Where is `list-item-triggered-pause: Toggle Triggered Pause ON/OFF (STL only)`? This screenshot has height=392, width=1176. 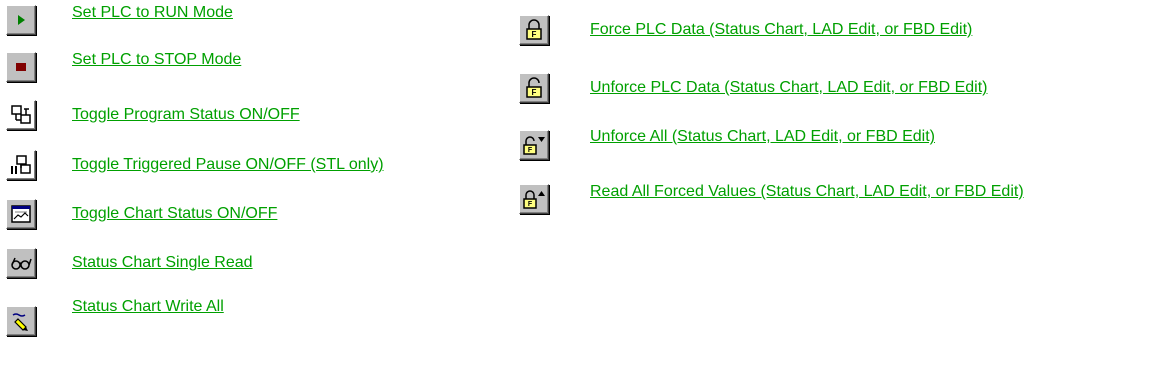
list-item-triggered-pause: Toggle Triggered Pause ON/OFF (STL only) is located at coordinates (195, 165).